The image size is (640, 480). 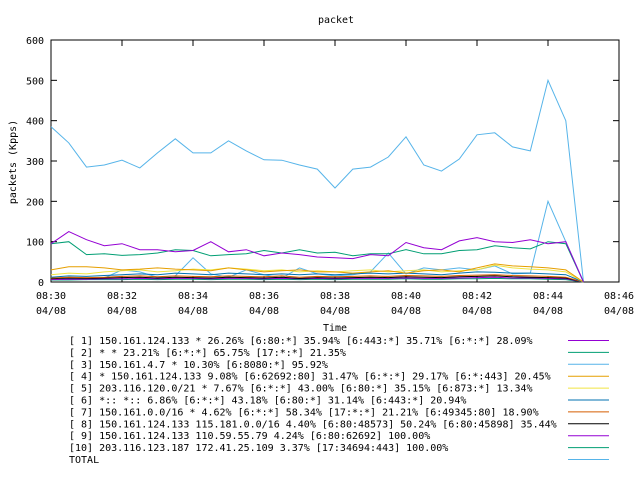 What do you see at coordinates (35, 81) in the screenshot?
I see `y-tick-label: 500` at bounding box center [35, 81].